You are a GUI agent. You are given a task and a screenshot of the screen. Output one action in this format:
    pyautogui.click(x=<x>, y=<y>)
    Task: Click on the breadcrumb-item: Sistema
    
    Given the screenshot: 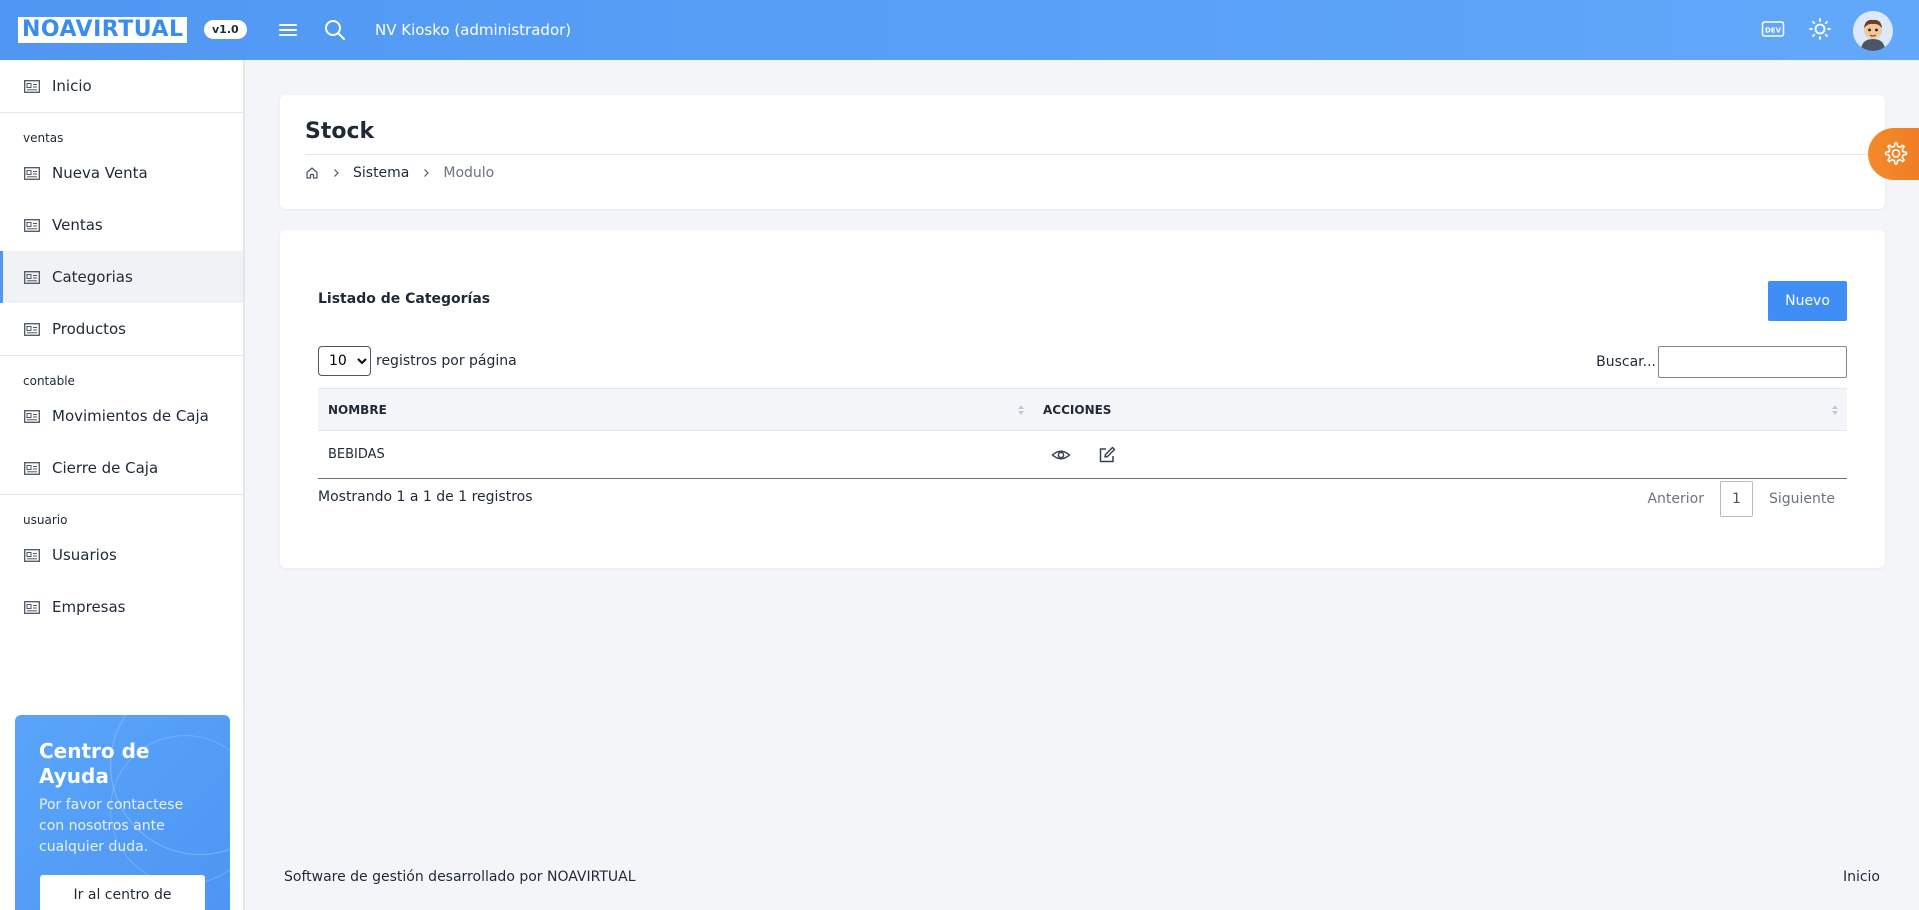 What is the action you would take?
    pyautogui.click(x=381, y=173)
    